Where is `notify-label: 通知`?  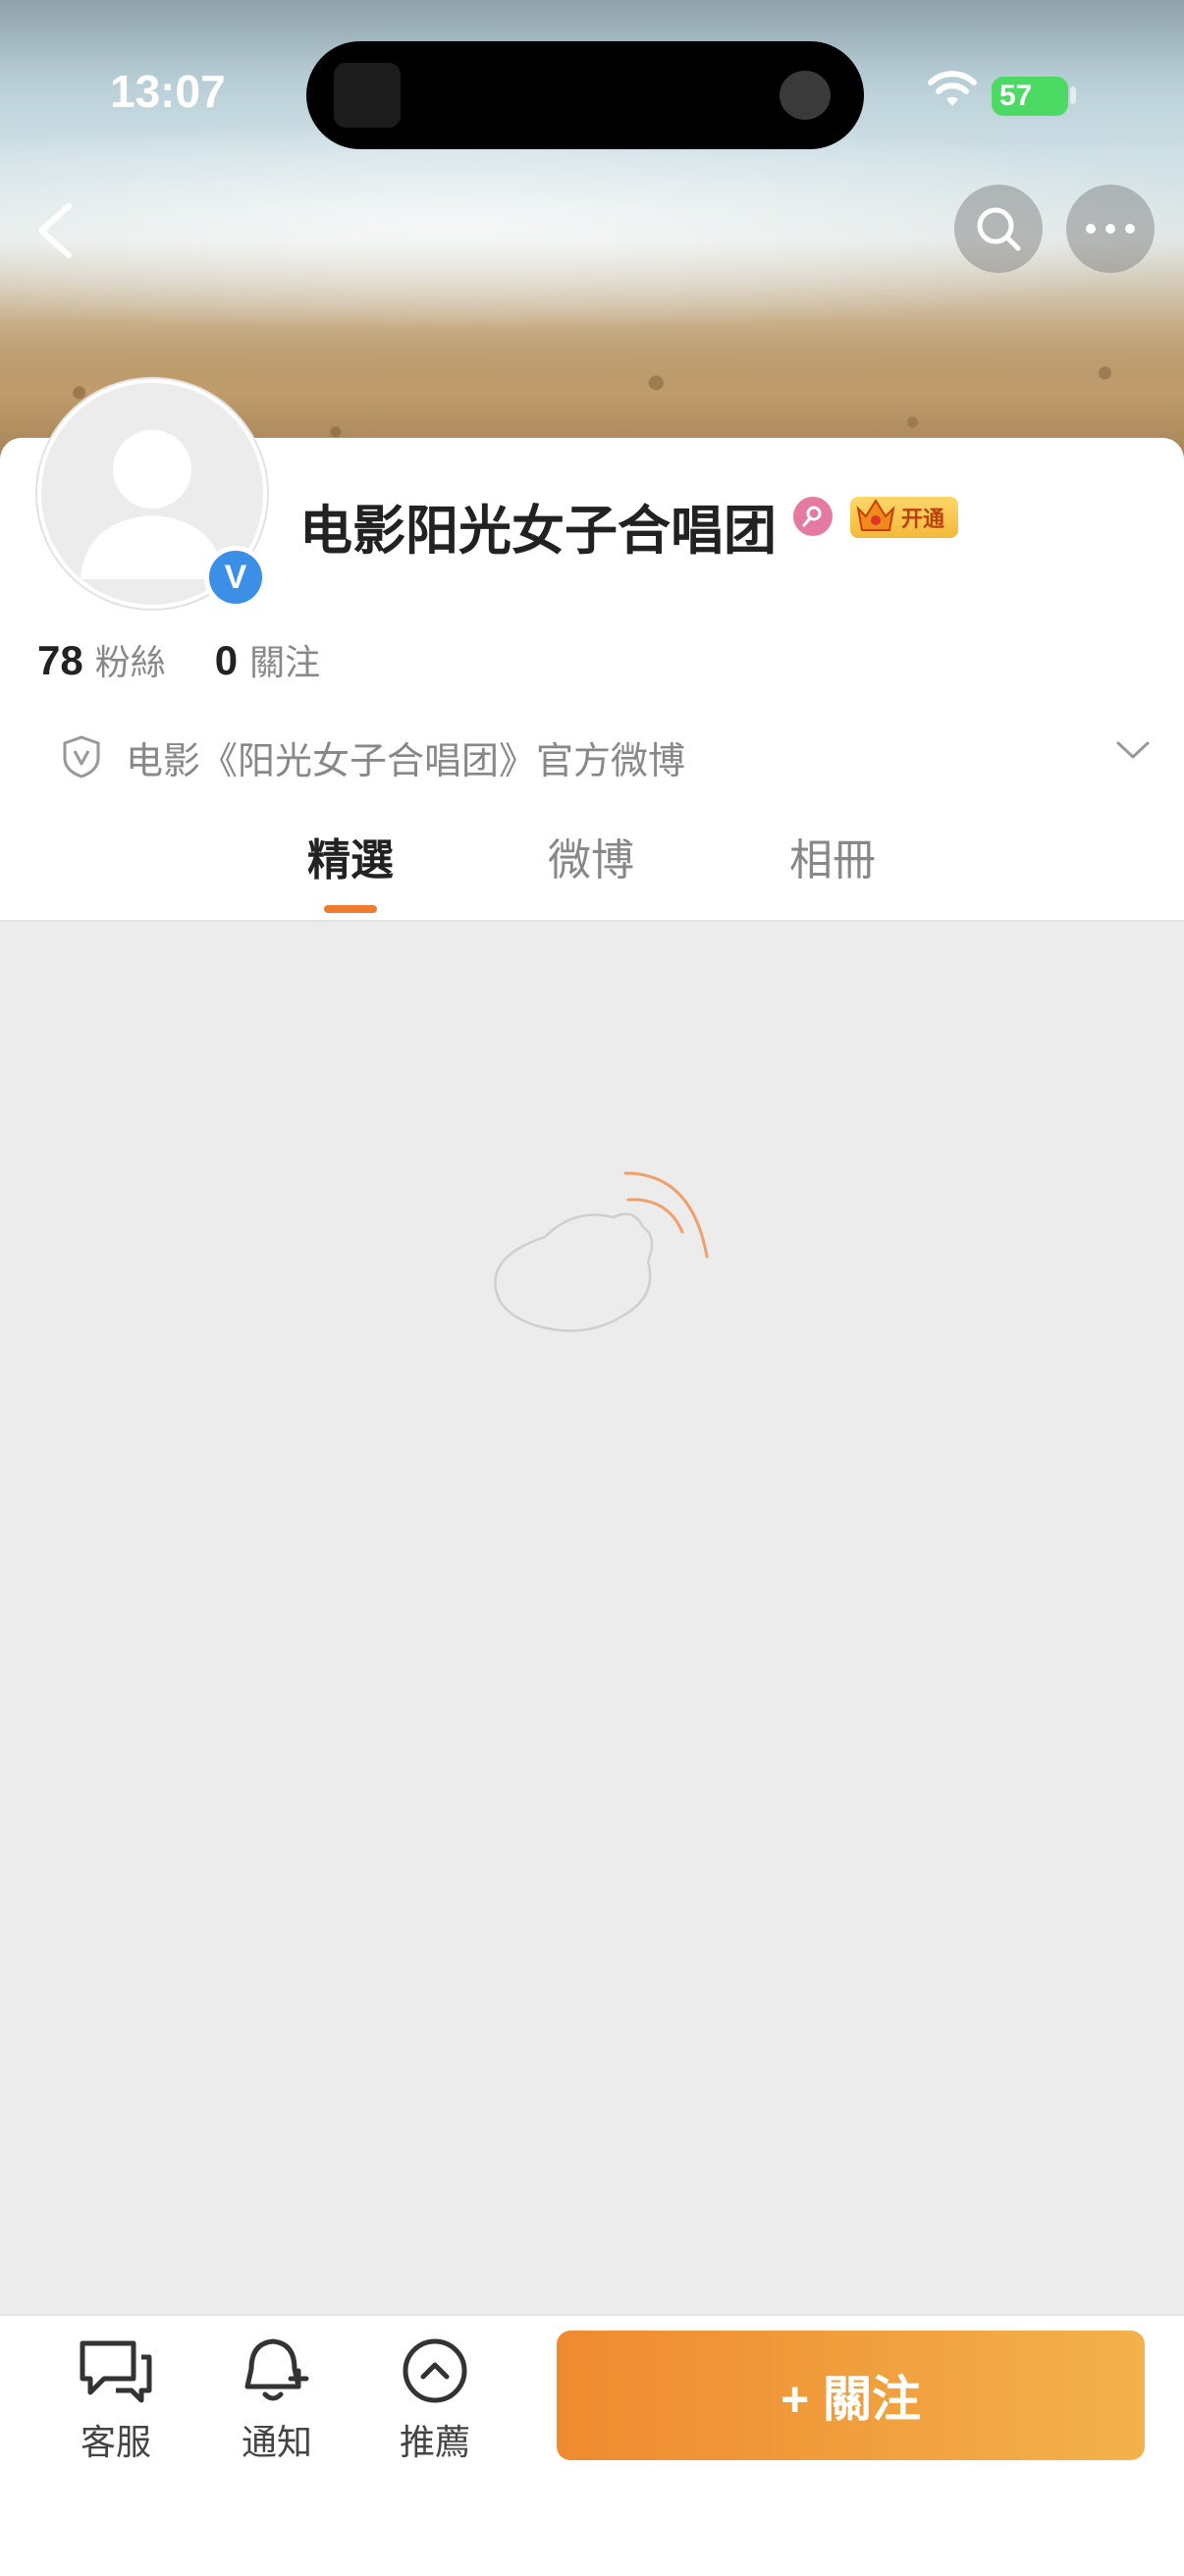
notify-label: 通知 is located at coordinates (277, 2443).